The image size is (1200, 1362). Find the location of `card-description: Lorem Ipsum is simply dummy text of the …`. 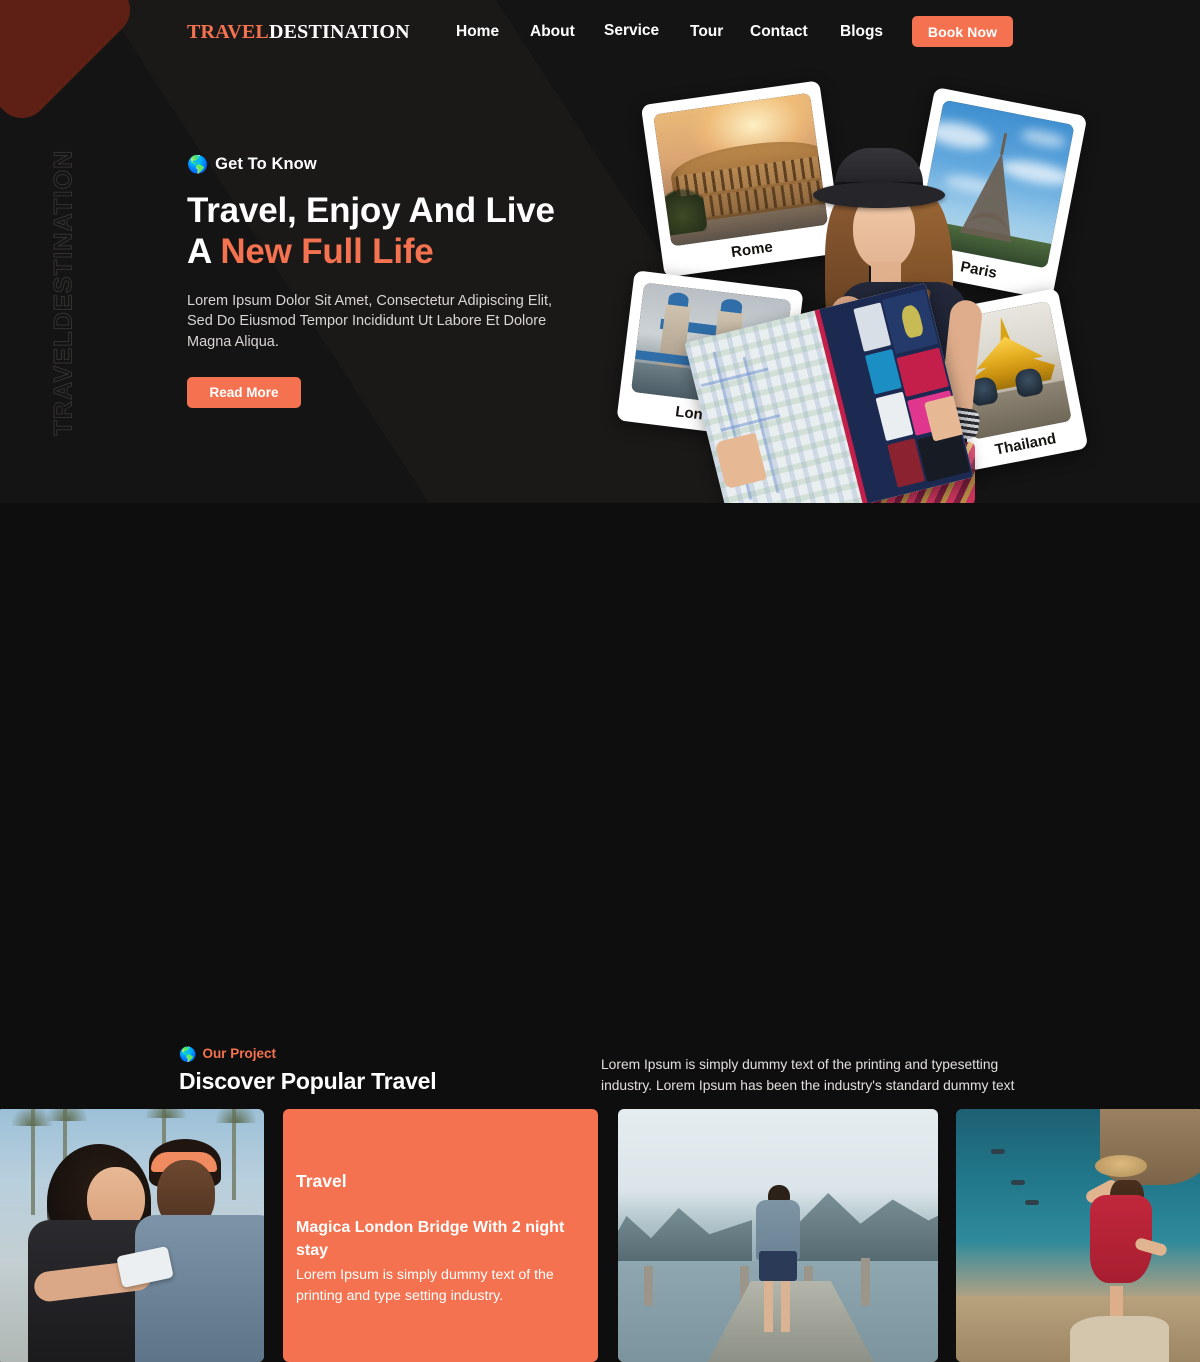

card-description: Lorem Ipsum is simply dummy text of the … is located at coordinates (425, 1286).